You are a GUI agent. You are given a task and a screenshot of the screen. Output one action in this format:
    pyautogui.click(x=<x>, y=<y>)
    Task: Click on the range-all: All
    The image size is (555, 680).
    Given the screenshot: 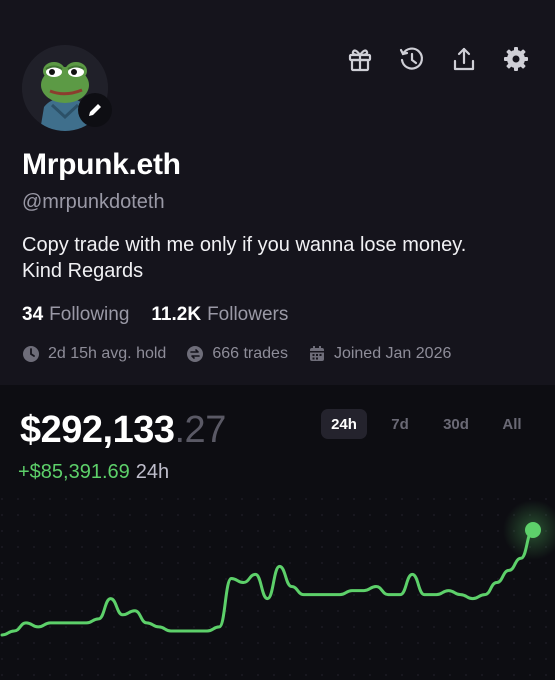 What is the action you would take?
    pyautogui.click(x=512, y=424)
    